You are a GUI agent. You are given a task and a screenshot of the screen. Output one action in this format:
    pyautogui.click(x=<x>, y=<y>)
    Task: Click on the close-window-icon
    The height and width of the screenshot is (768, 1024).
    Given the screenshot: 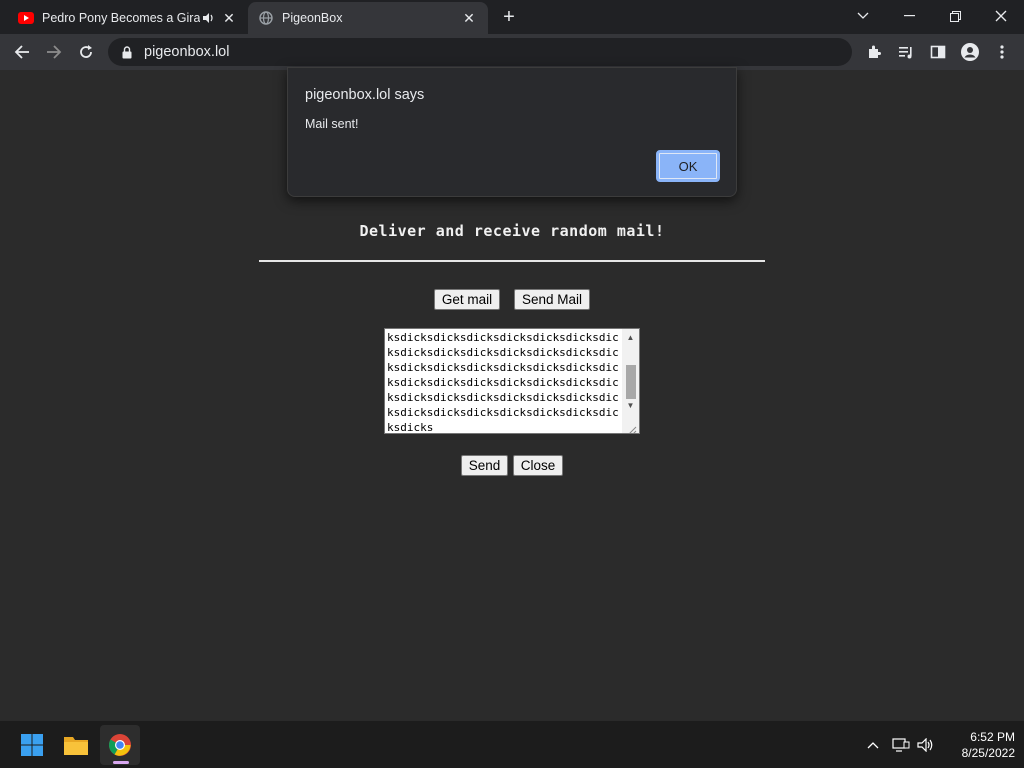 What is the action you would take?
    pyautogui.click(x=1001, y=16)
    